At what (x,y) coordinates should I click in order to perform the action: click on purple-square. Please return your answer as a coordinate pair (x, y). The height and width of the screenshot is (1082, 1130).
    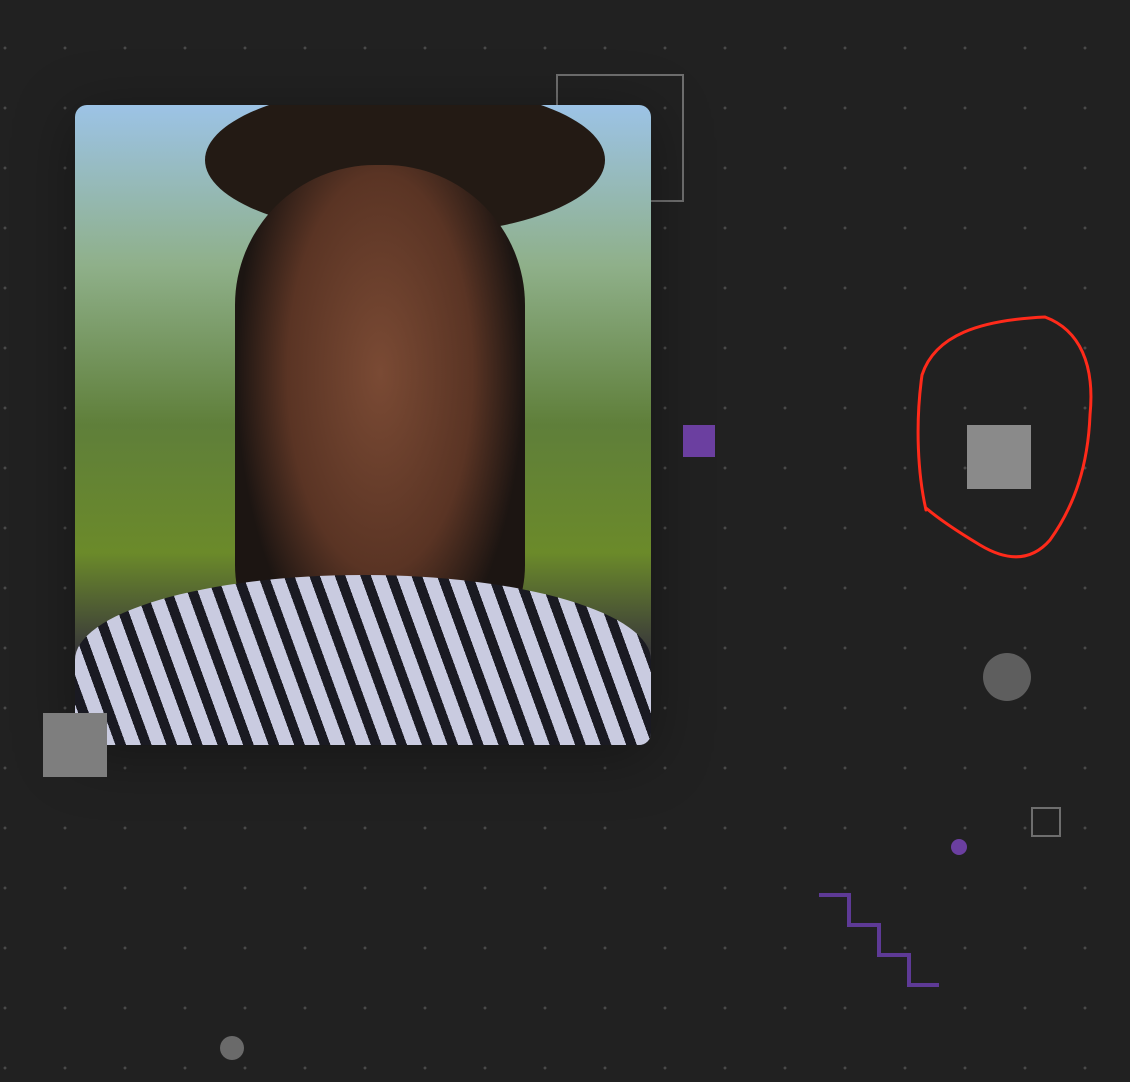
    Looking at the image, I should click on (699, 441).